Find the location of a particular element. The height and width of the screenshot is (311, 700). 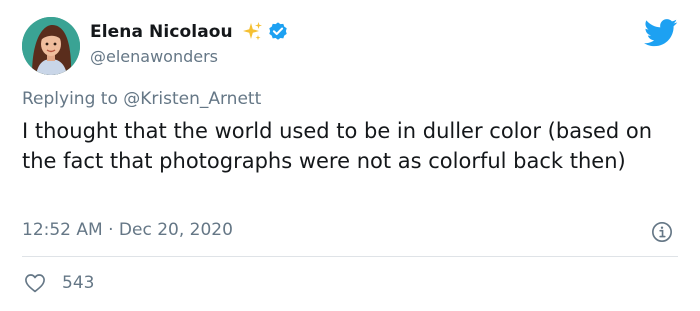

like-button: 543 is located at coordinates (59, 283).